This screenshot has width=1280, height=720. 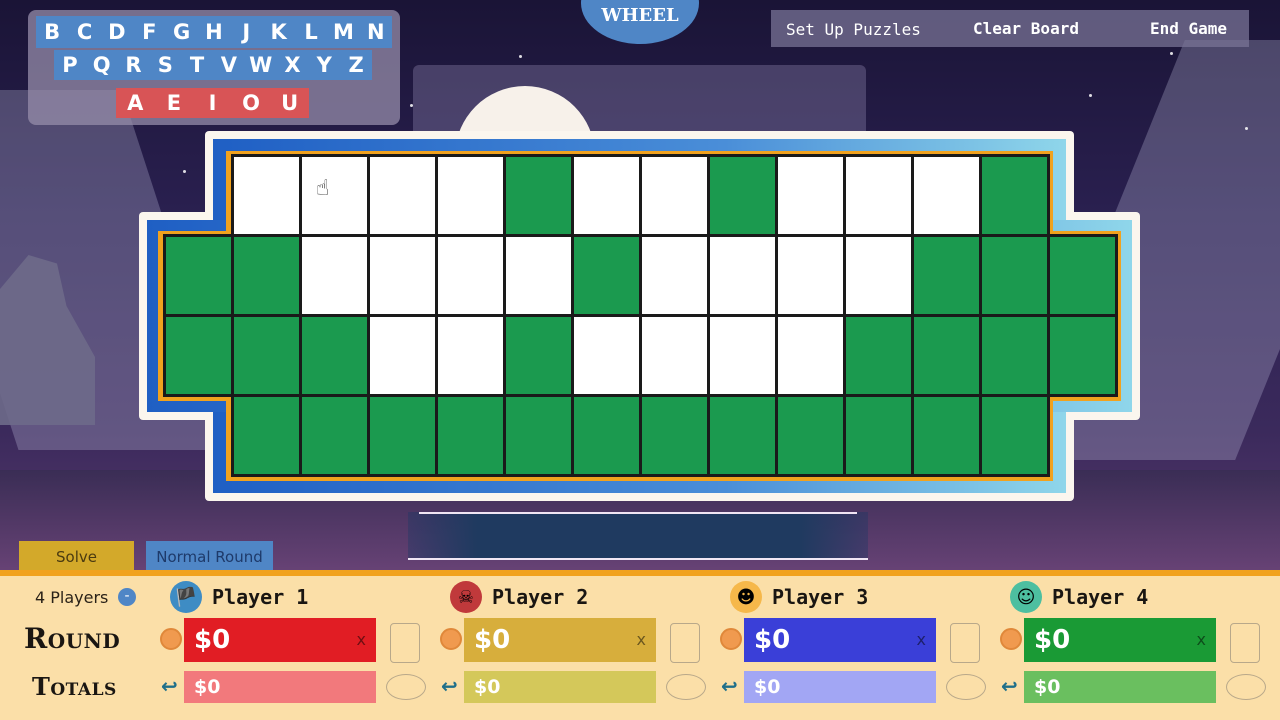 I want to click on letter-u-button: U, so click(x=290, y=103).